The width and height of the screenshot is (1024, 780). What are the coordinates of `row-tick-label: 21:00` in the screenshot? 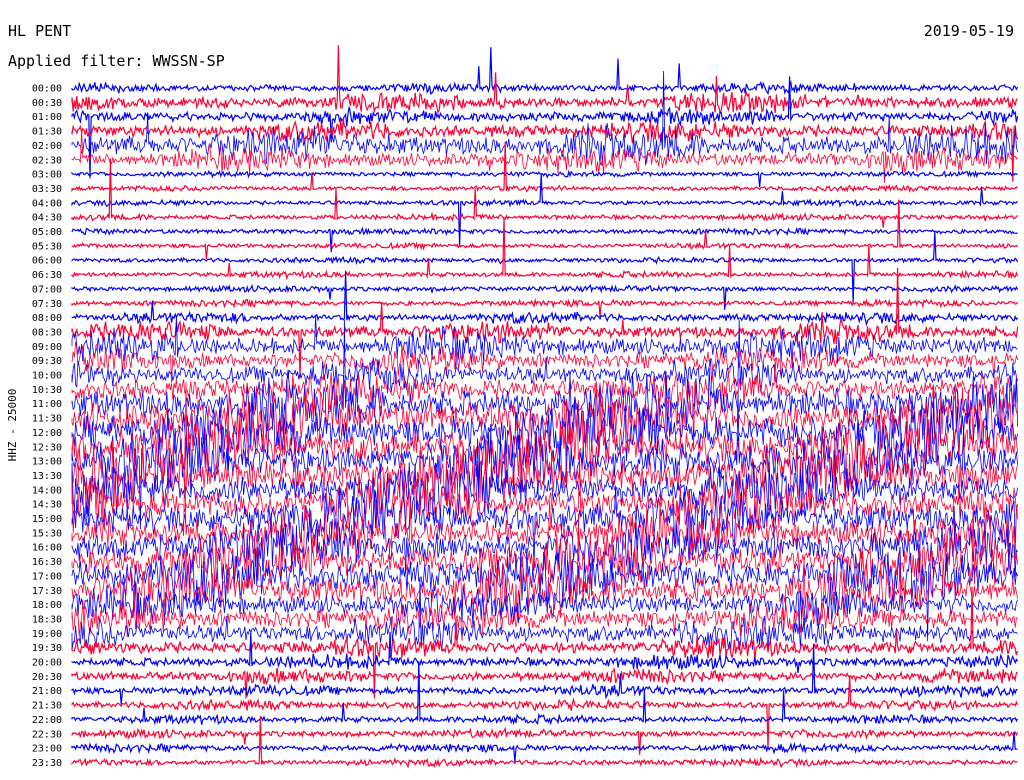 It's located at (47, 691).